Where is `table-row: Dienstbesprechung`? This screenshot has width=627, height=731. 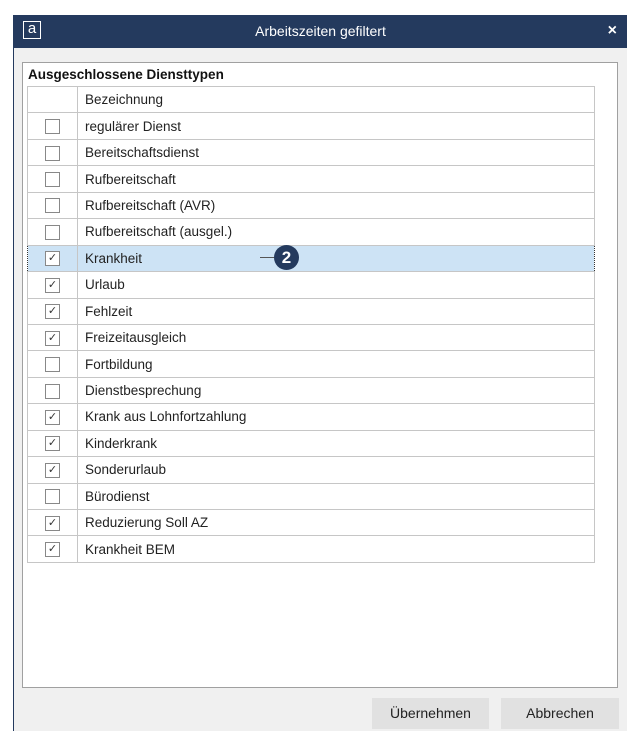
table-row: Dienstbesprechung is located at coordinates (311, 390).